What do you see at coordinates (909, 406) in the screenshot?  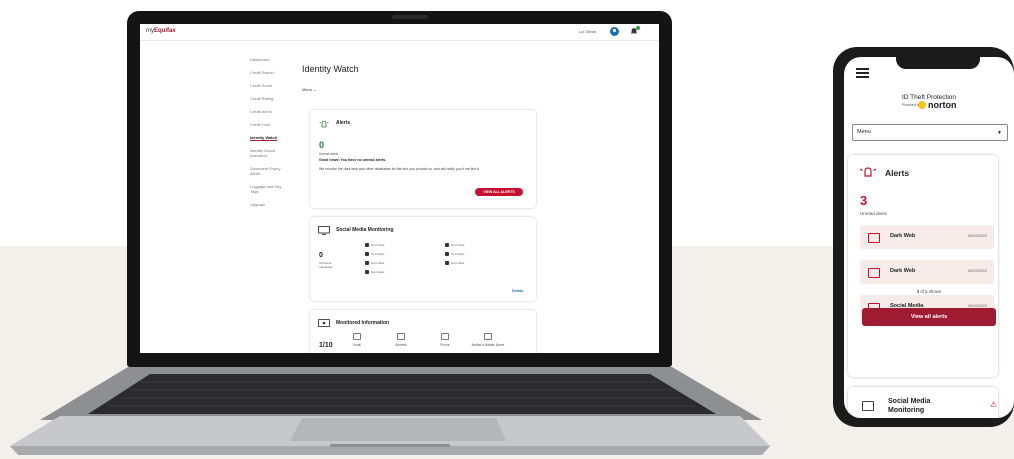 I see `phone-social-title: Social Media Monitoring` at bounding box center [909, 406].